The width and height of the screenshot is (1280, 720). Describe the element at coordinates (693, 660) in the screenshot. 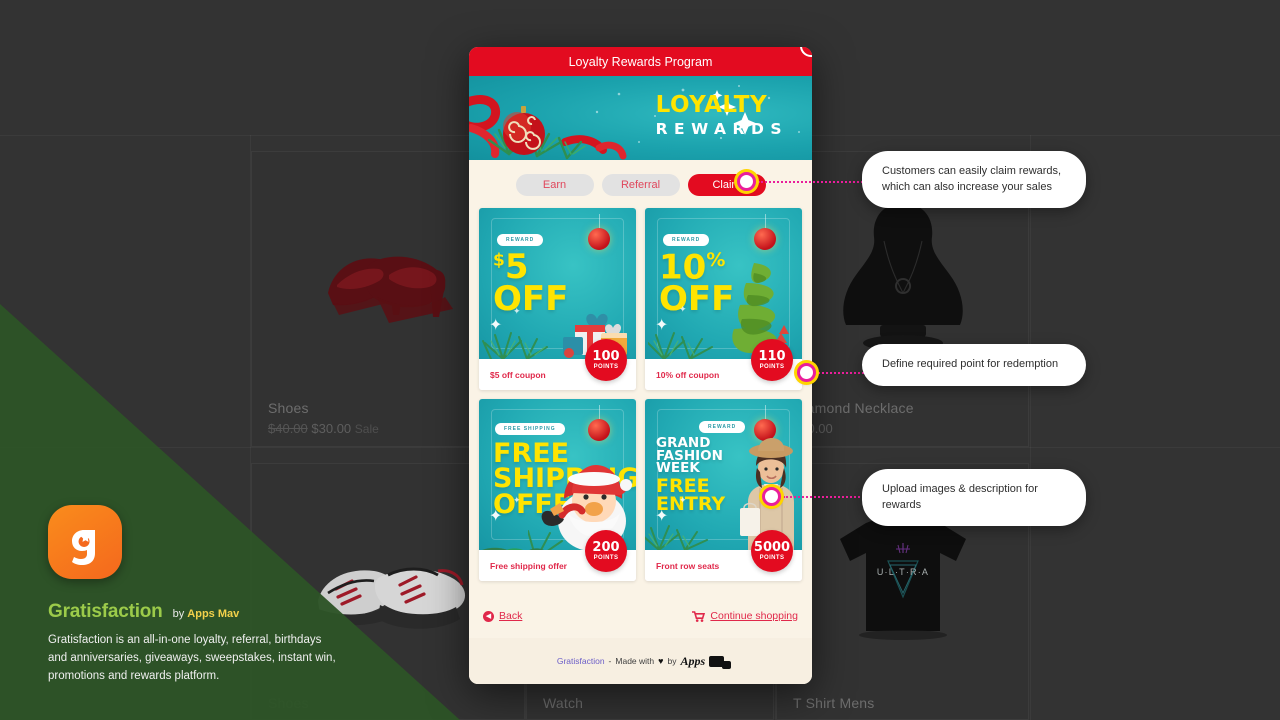

I see `credit-apps: Apps` at that location.